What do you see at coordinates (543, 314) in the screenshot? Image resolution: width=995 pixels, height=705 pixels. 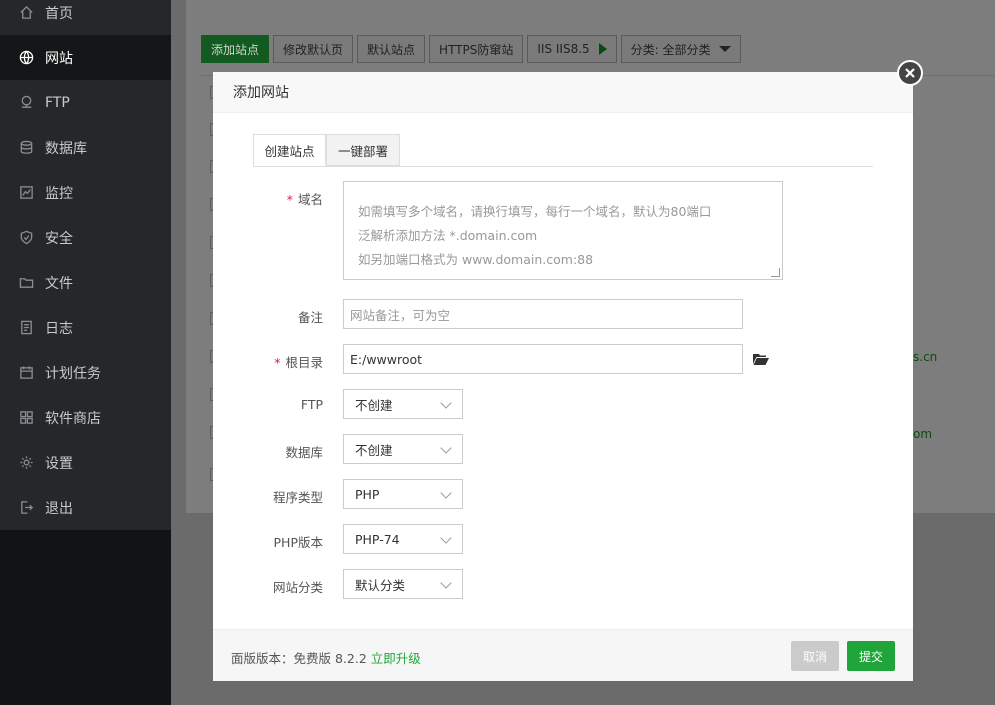 I see `remark-input: 网站备注，可为空` at bounding box center [543, 314].